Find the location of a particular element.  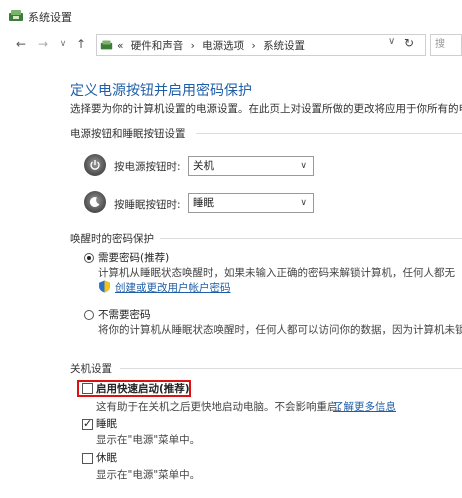

forward-button: → is located at coordinates (43, 44).